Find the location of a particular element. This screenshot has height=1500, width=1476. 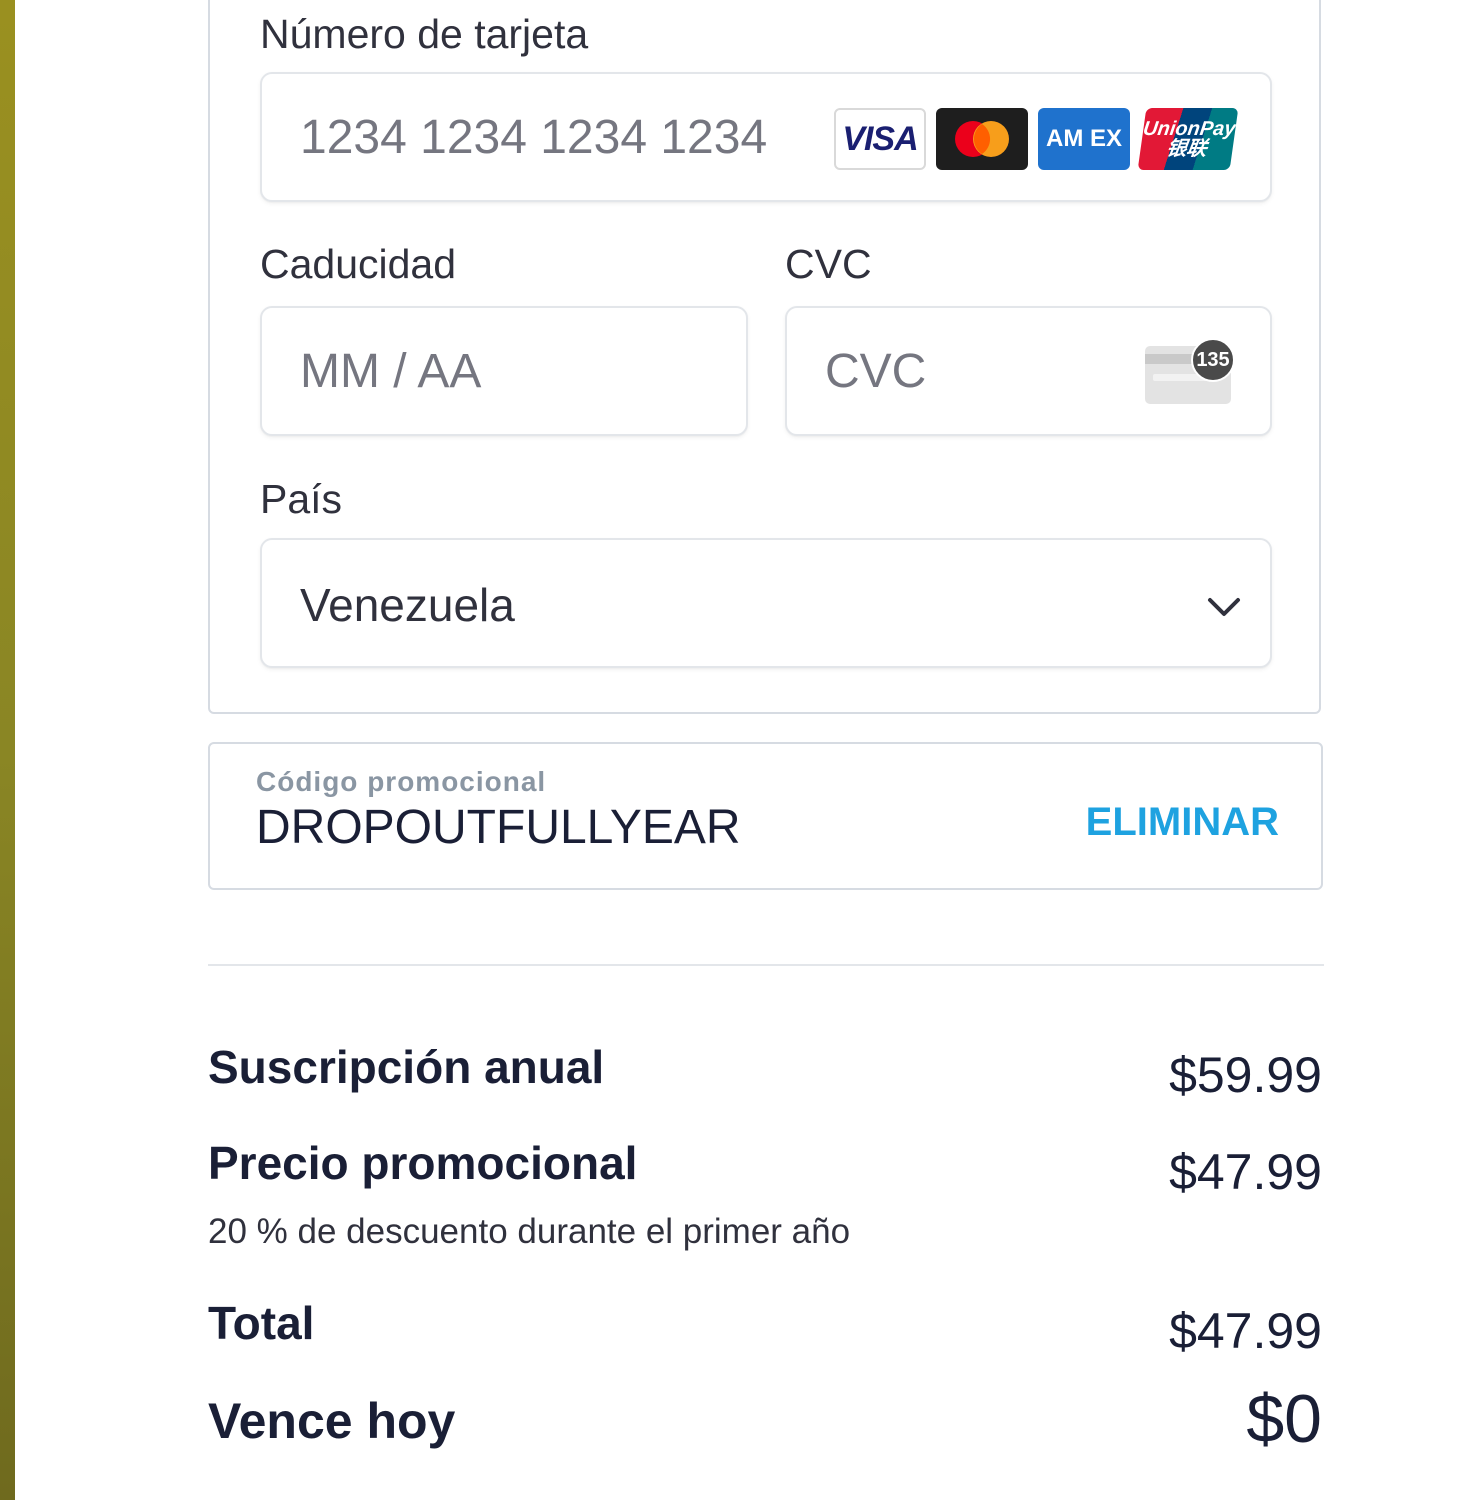

promo-code-value: DROPOUTFULLYEAR is located at coordinates (498, 827).